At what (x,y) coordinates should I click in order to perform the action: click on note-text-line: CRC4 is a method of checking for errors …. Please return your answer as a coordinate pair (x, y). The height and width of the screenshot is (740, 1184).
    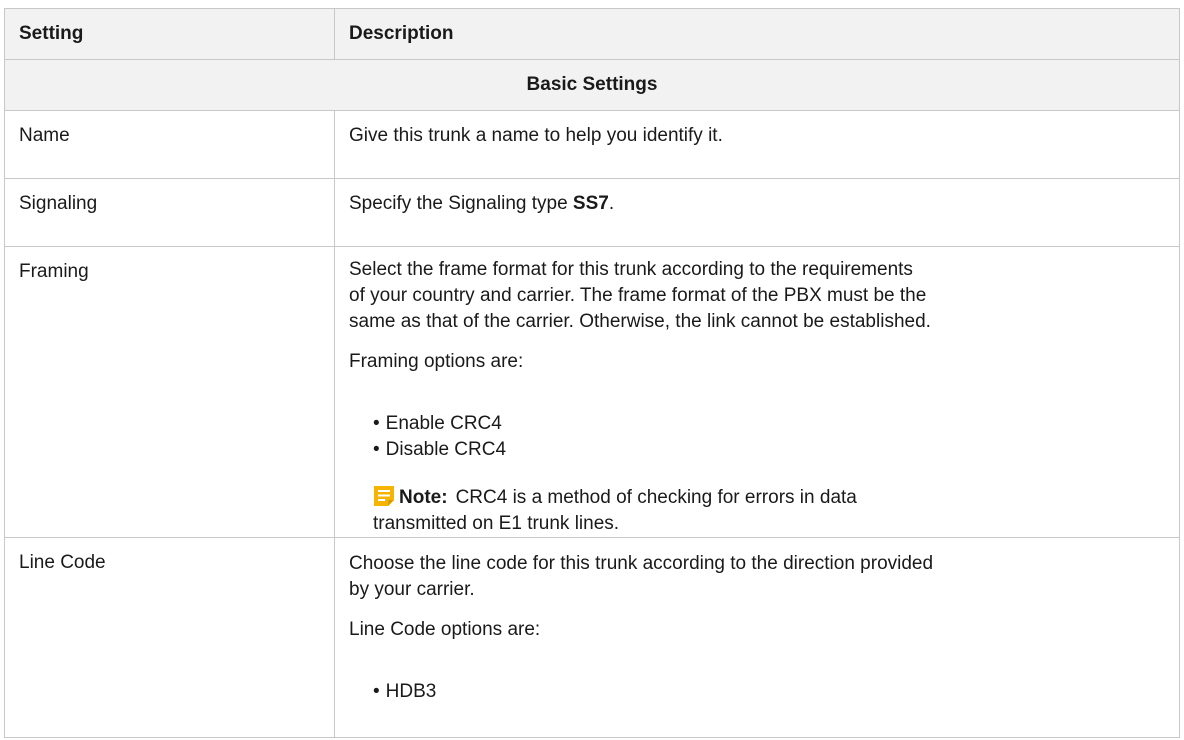
    Looking at the image, I should click on (656, 497).